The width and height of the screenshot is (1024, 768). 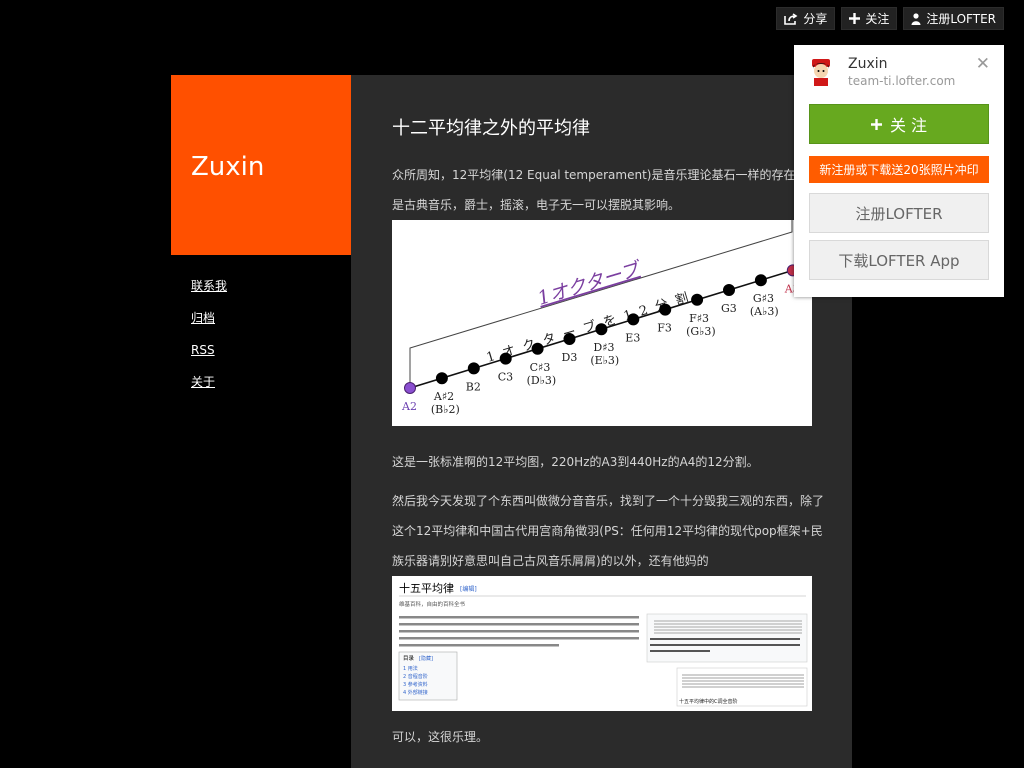 I want to click on note-label: G3, so click(x=729, y=308).